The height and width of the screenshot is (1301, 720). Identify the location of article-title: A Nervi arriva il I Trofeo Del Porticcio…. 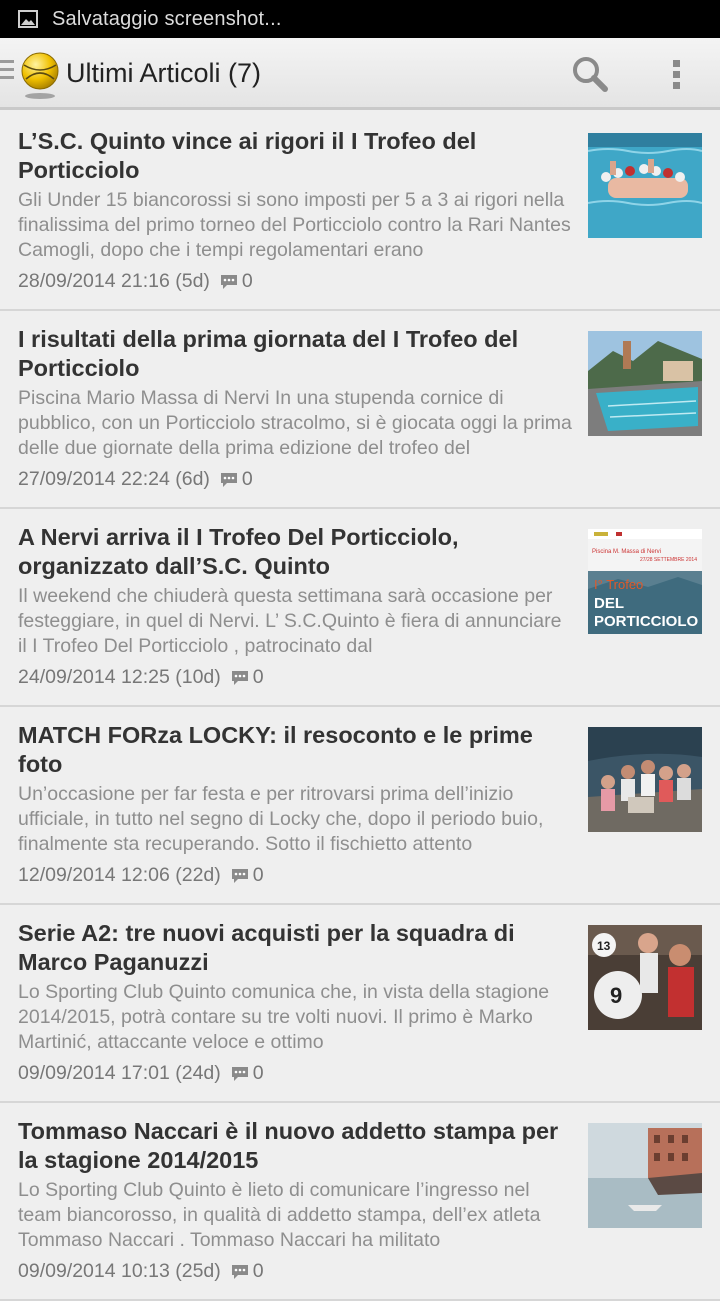
(294, 552).